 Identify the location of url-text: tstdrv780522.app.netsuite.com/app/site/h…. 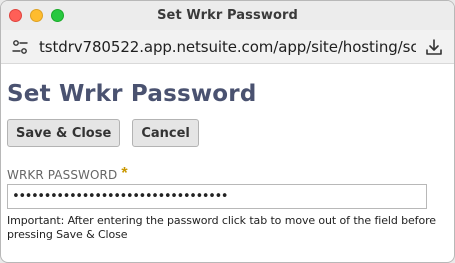
(227, 47).